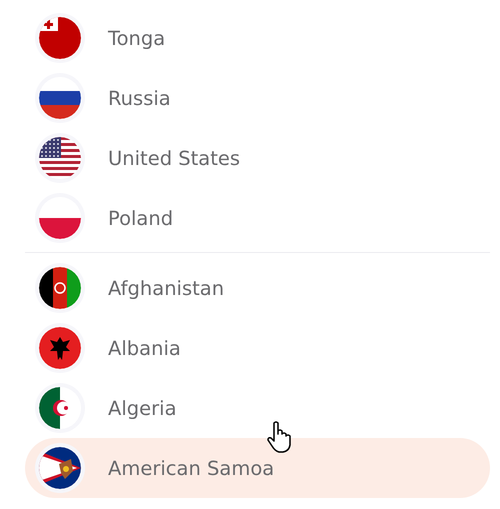 The width and height of the screenshot is (500, 509). I want to click on country-item: American Samoa, so click(257, 468).